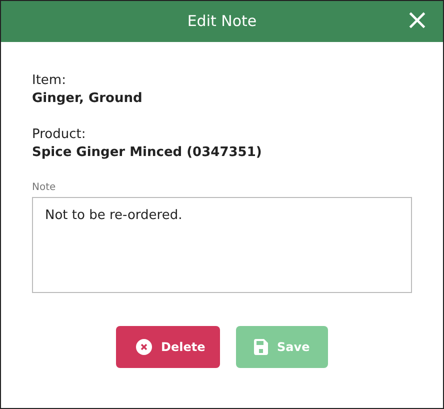  Describe the element at coordinates (49, 81) in the screenshot. I see `field-label: Item:` at that location.